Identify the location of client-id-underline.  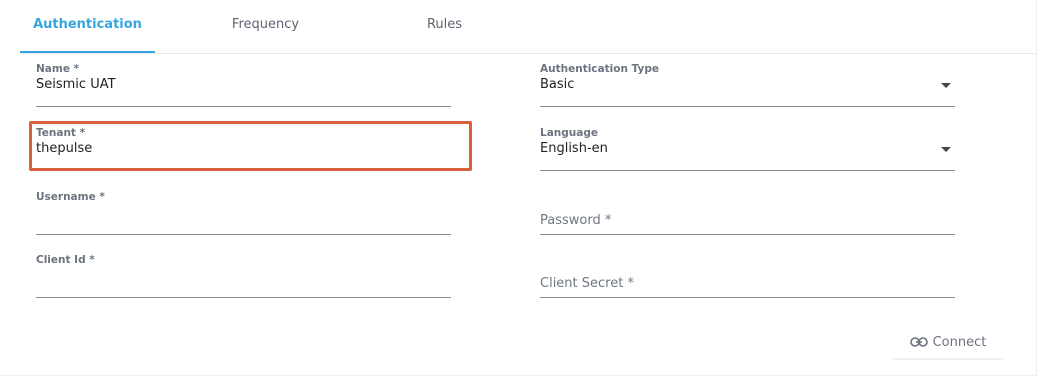
(243, 297).